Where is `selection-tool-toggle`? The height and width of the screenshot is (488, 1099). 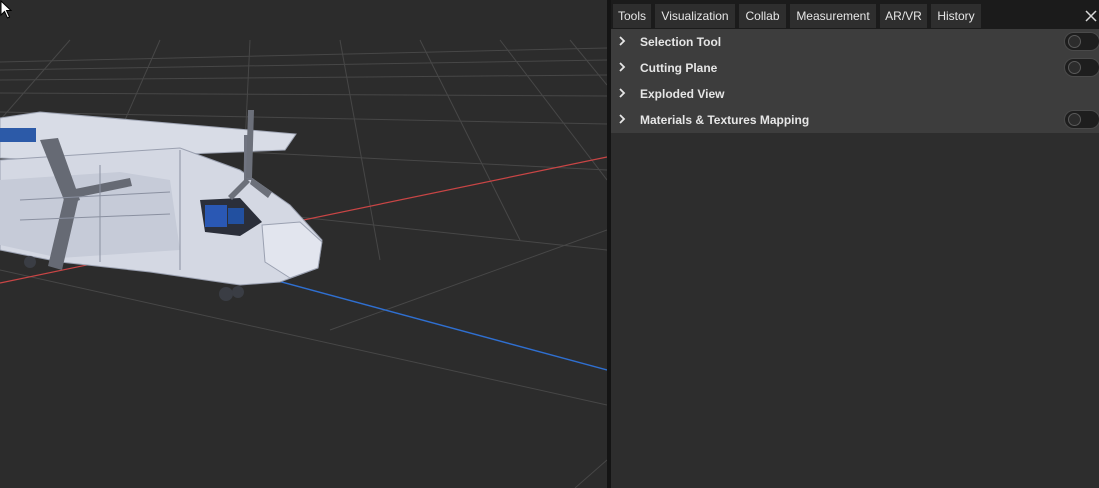
selection-tool-toggle is located at coordinates (1081, 41).